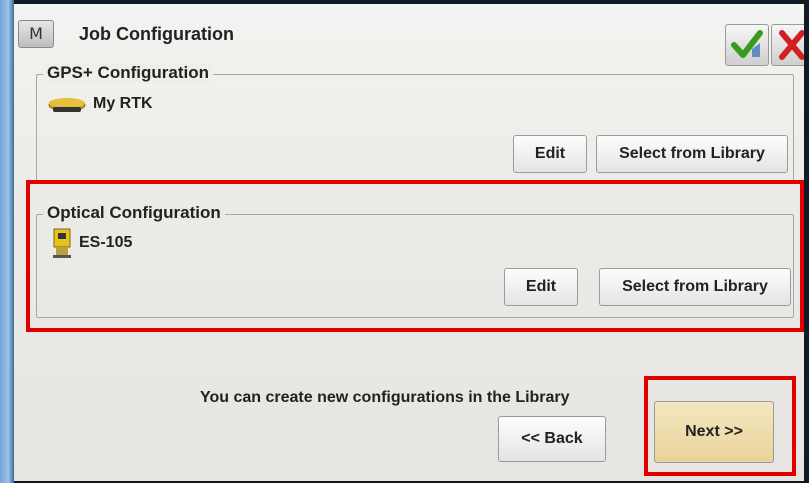 This screenshot has height=483, width=809. I want to click on window-title: Job Configuration, so click(156, 34).